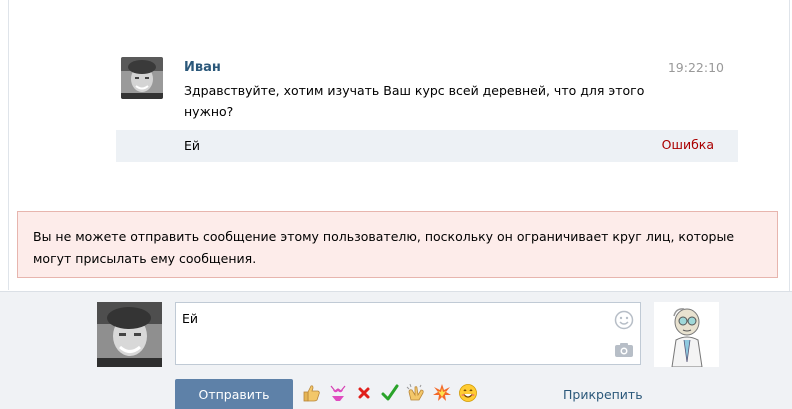 The height and width of the screenshot is (409, 792). What do you see at coordinates (688, 144) in the screenshot?
I see `error-status-link: Ошибка` at bounding box center [688, 144].